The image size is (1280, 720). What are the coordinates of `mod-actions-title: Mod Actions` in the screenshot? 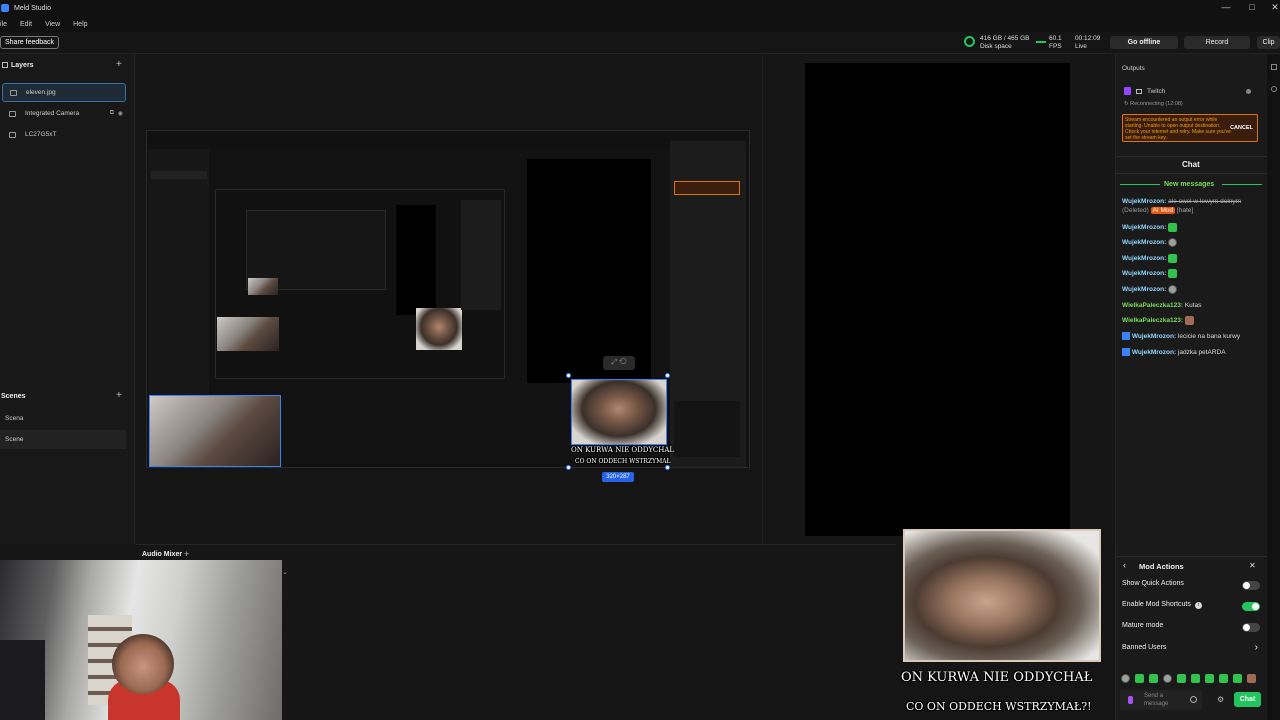 It's located at (1161, 566).